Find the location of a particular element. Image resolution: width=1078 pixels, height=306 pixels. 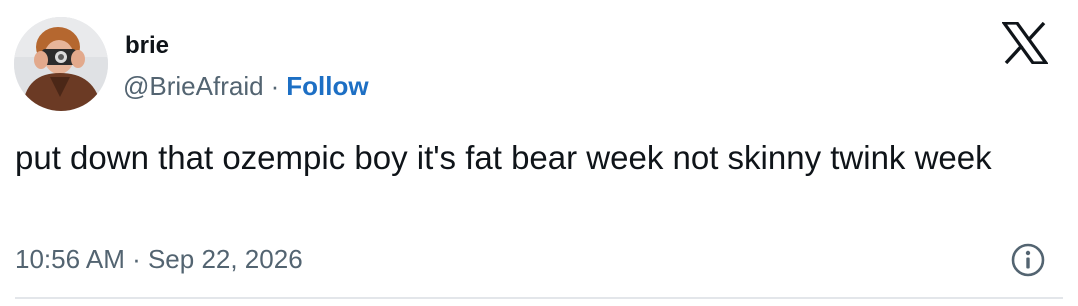

handle-row: @BrieAfraid · Follow is located at coordinates (246, 86).